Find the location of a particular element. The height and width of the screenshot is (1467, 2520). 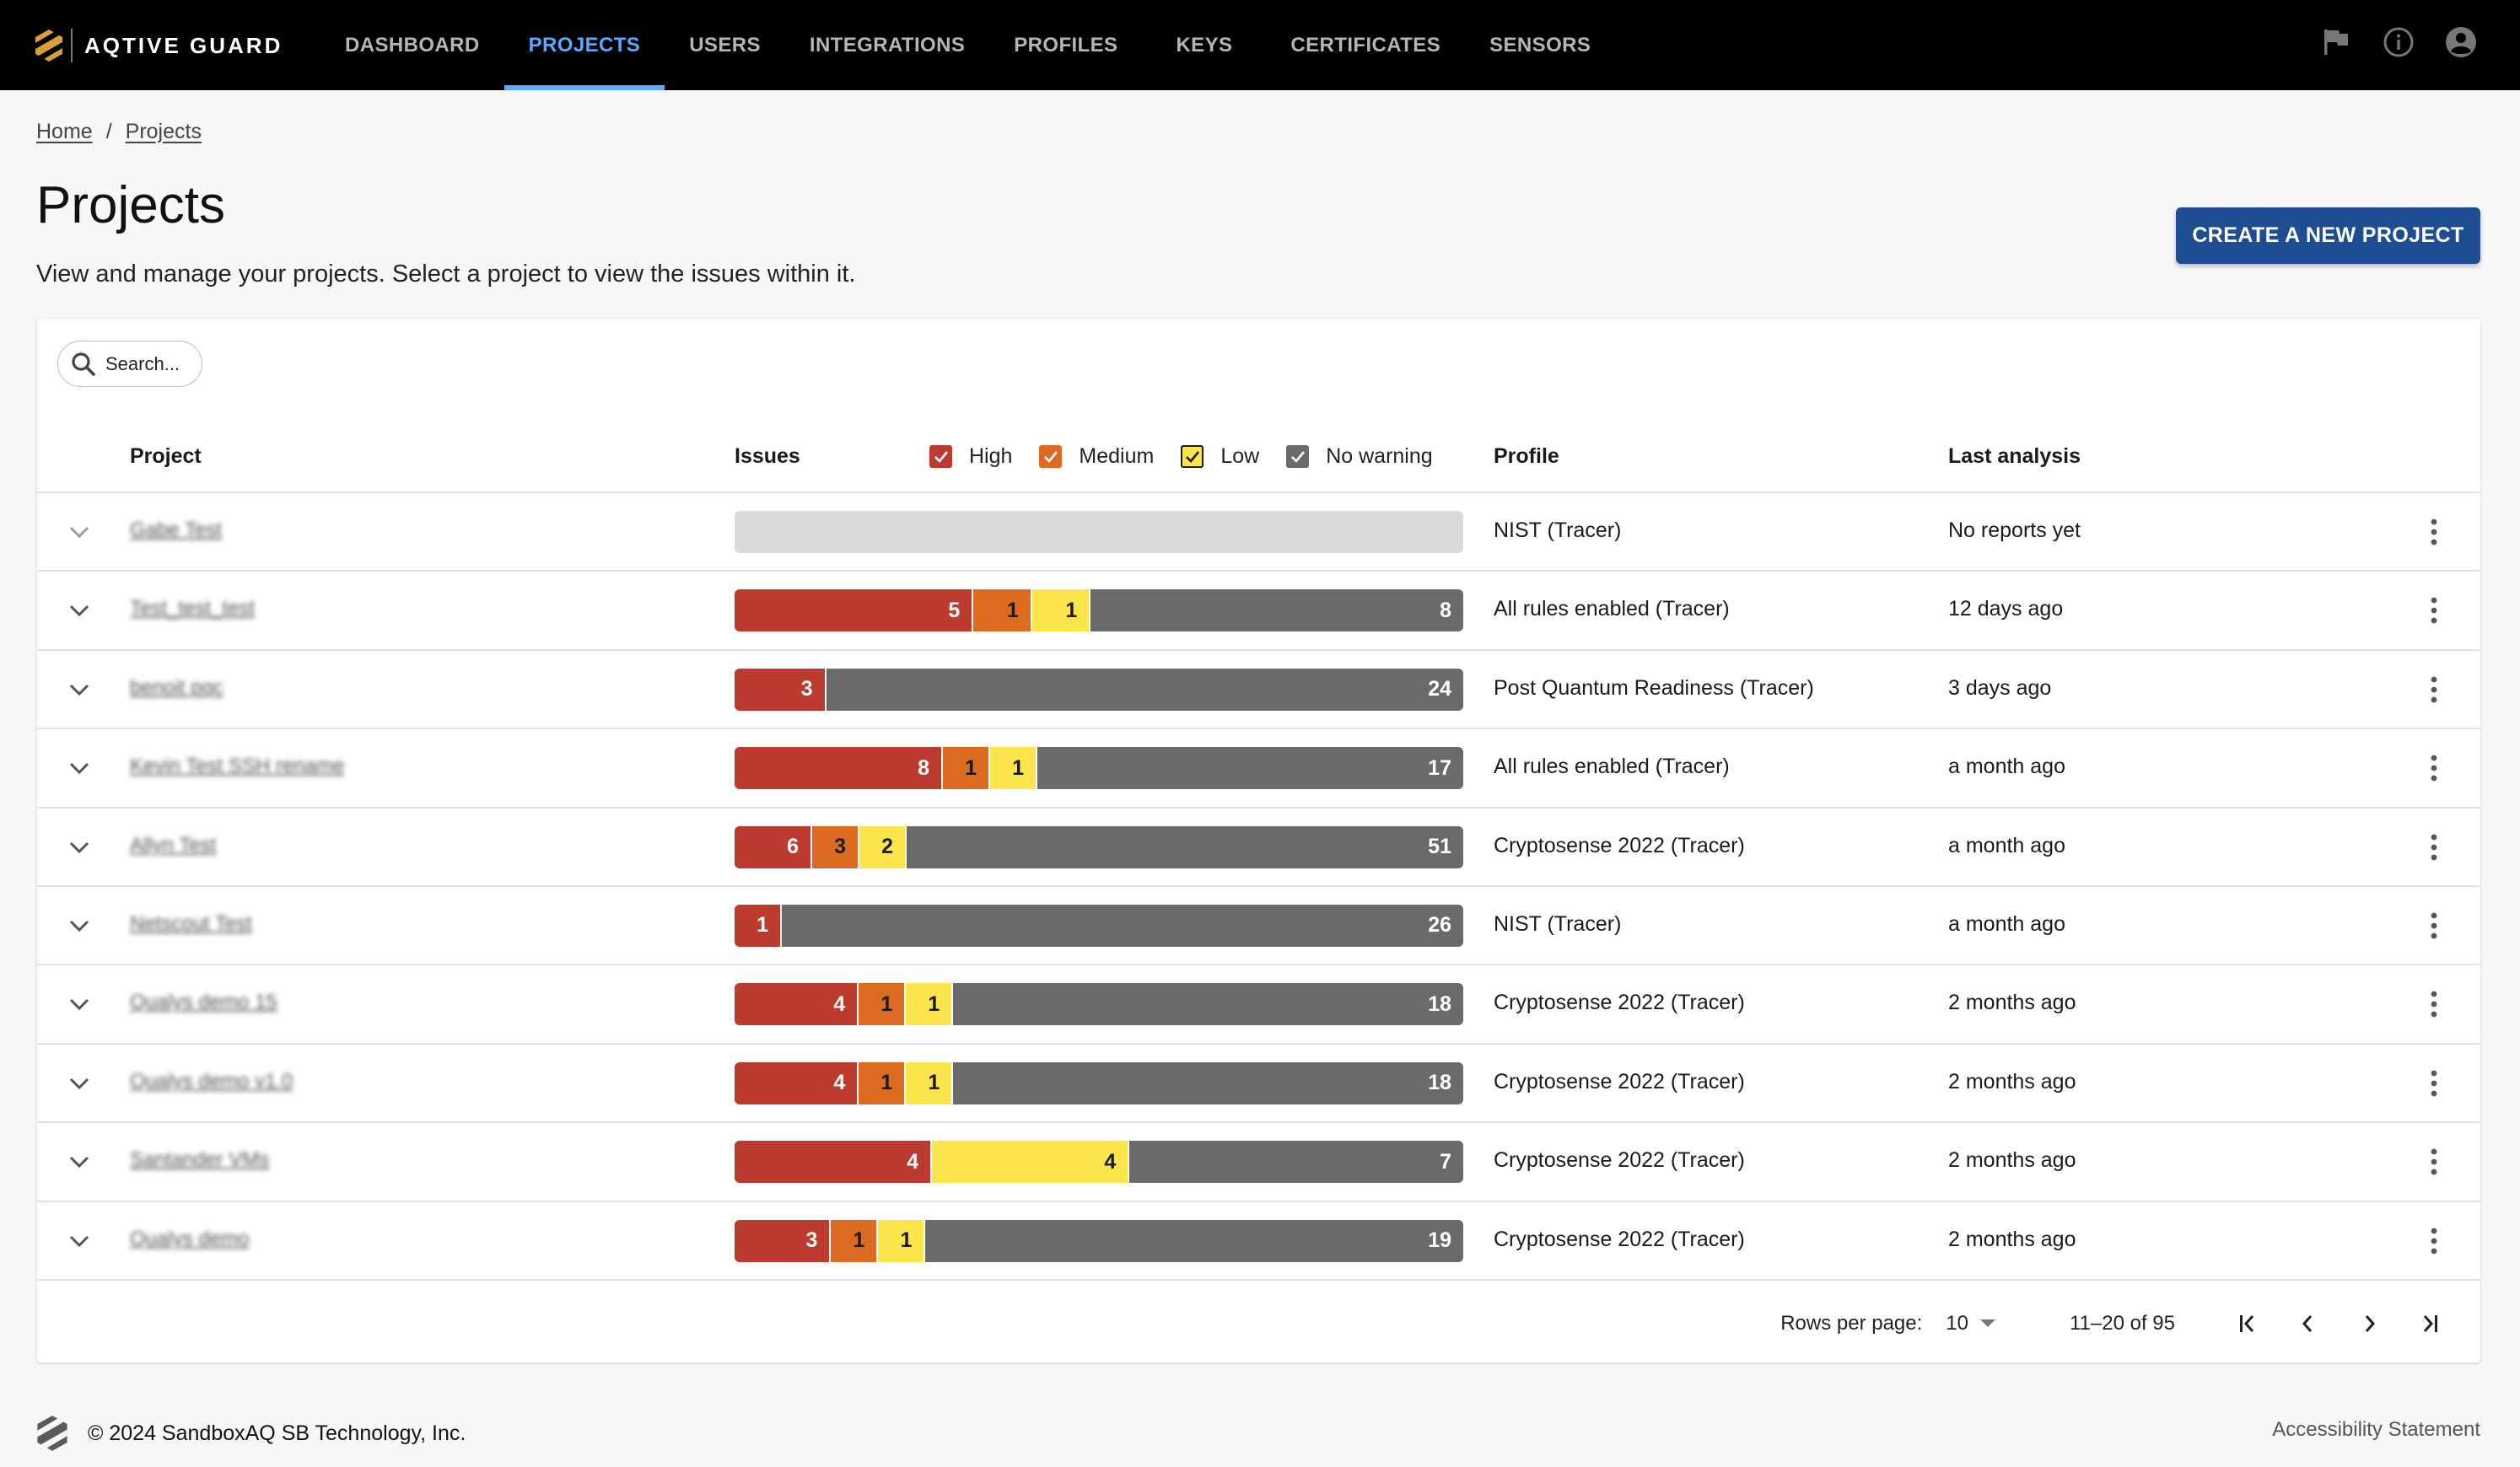

issues-bar: 4 4 7 is located at coordinates (1099, 1163).